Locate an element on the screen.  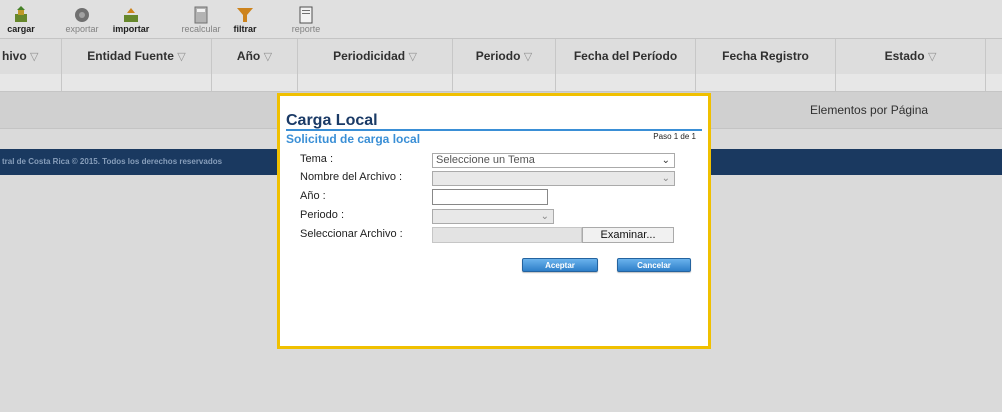
seleccionar-archivo-label: Seleccionar Archivo : is located at coordinates (351, 234).